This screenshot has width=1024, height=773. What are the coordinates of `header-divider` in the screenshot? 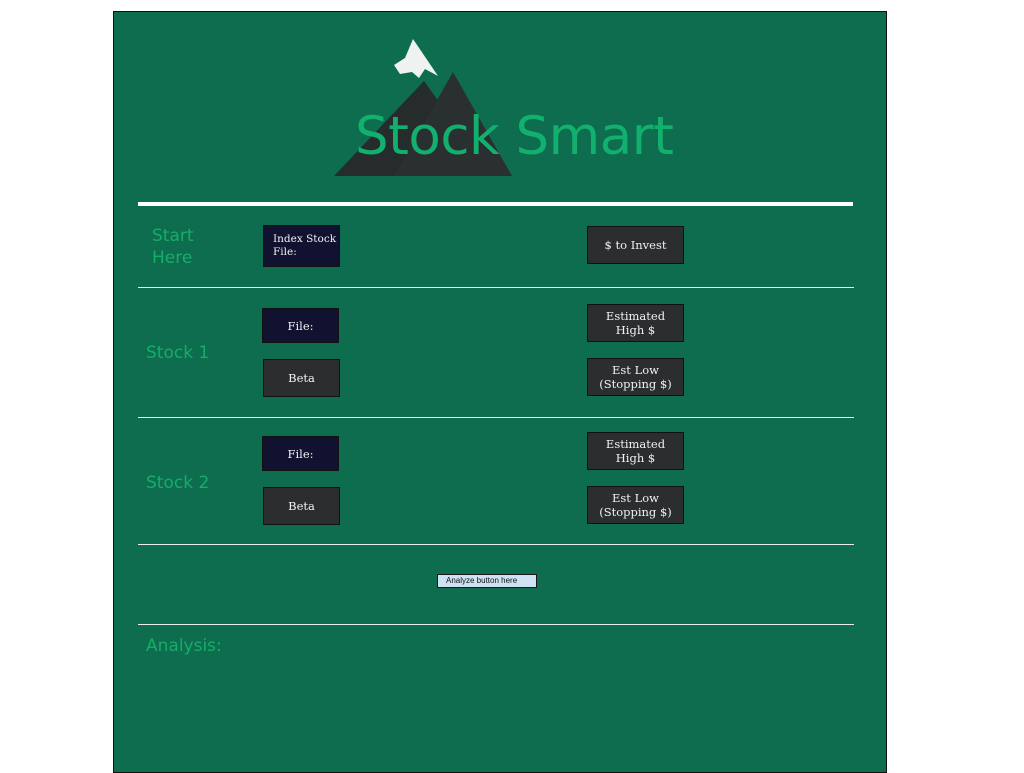 It's located at (495, 204).